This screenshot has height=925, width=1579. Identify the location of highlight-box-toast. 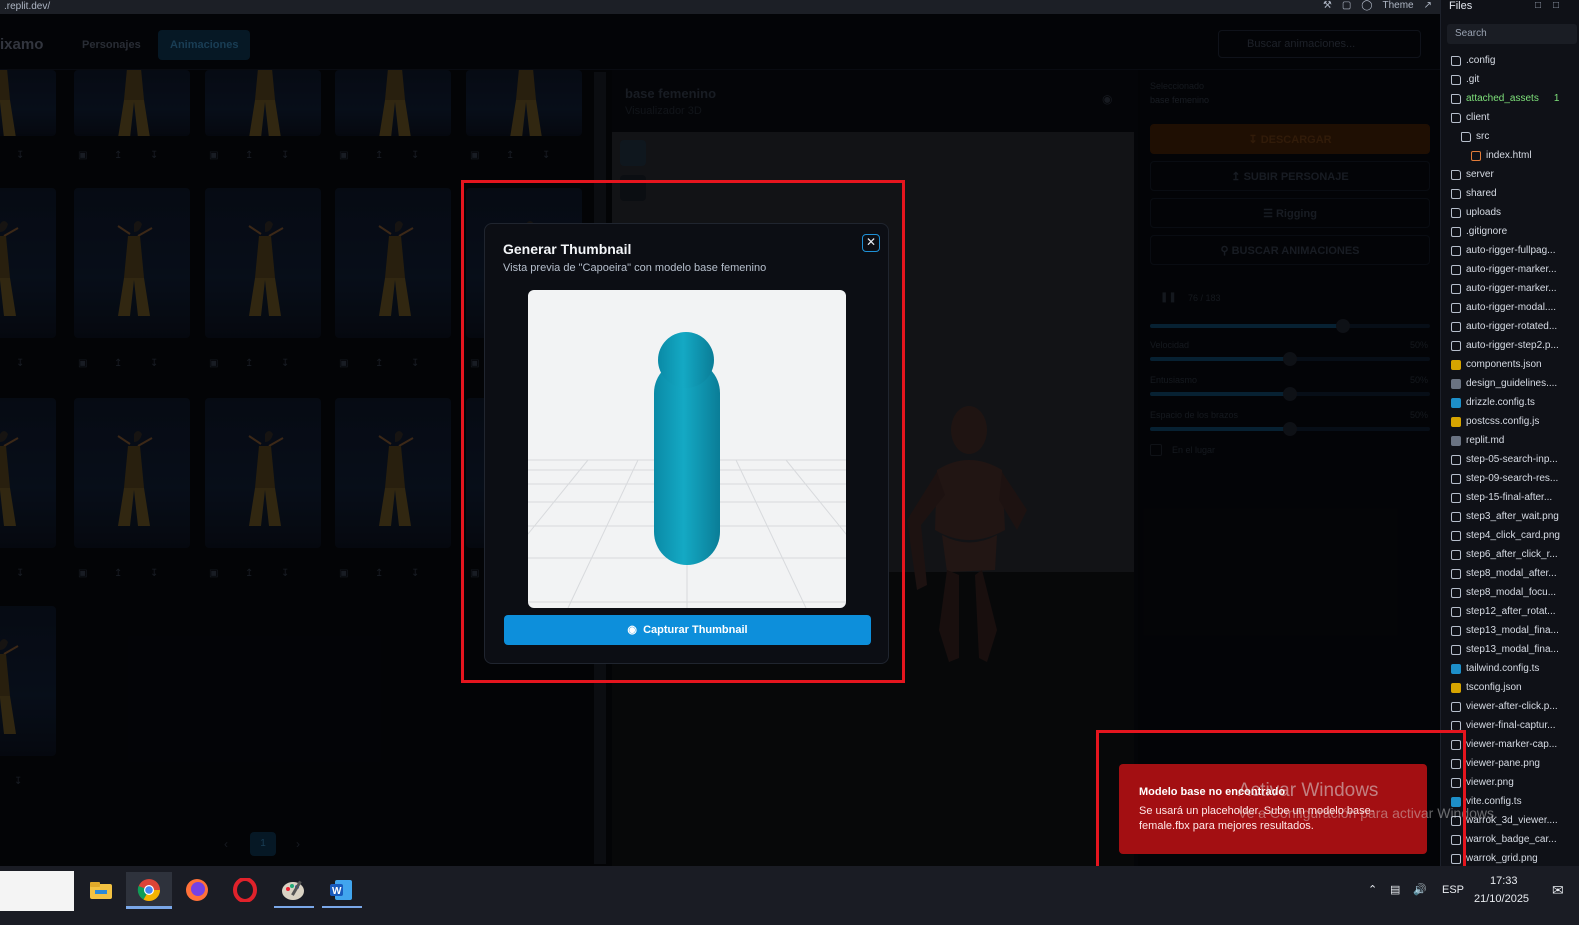
(1281, 807).